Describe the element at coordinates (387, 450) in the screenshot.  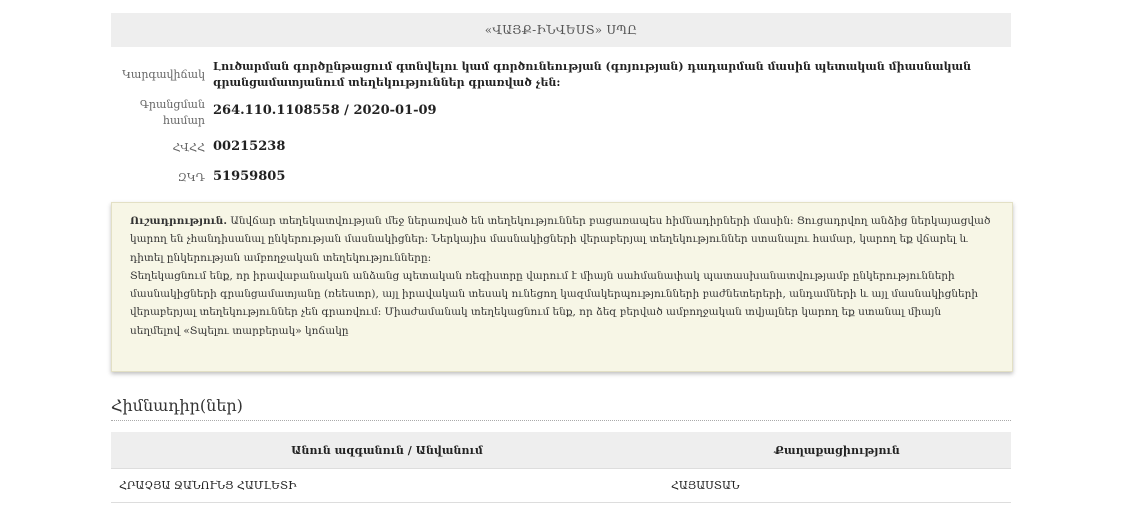
I see `column-header-name: Անուն ազգանուն / Անվանում` at that location.